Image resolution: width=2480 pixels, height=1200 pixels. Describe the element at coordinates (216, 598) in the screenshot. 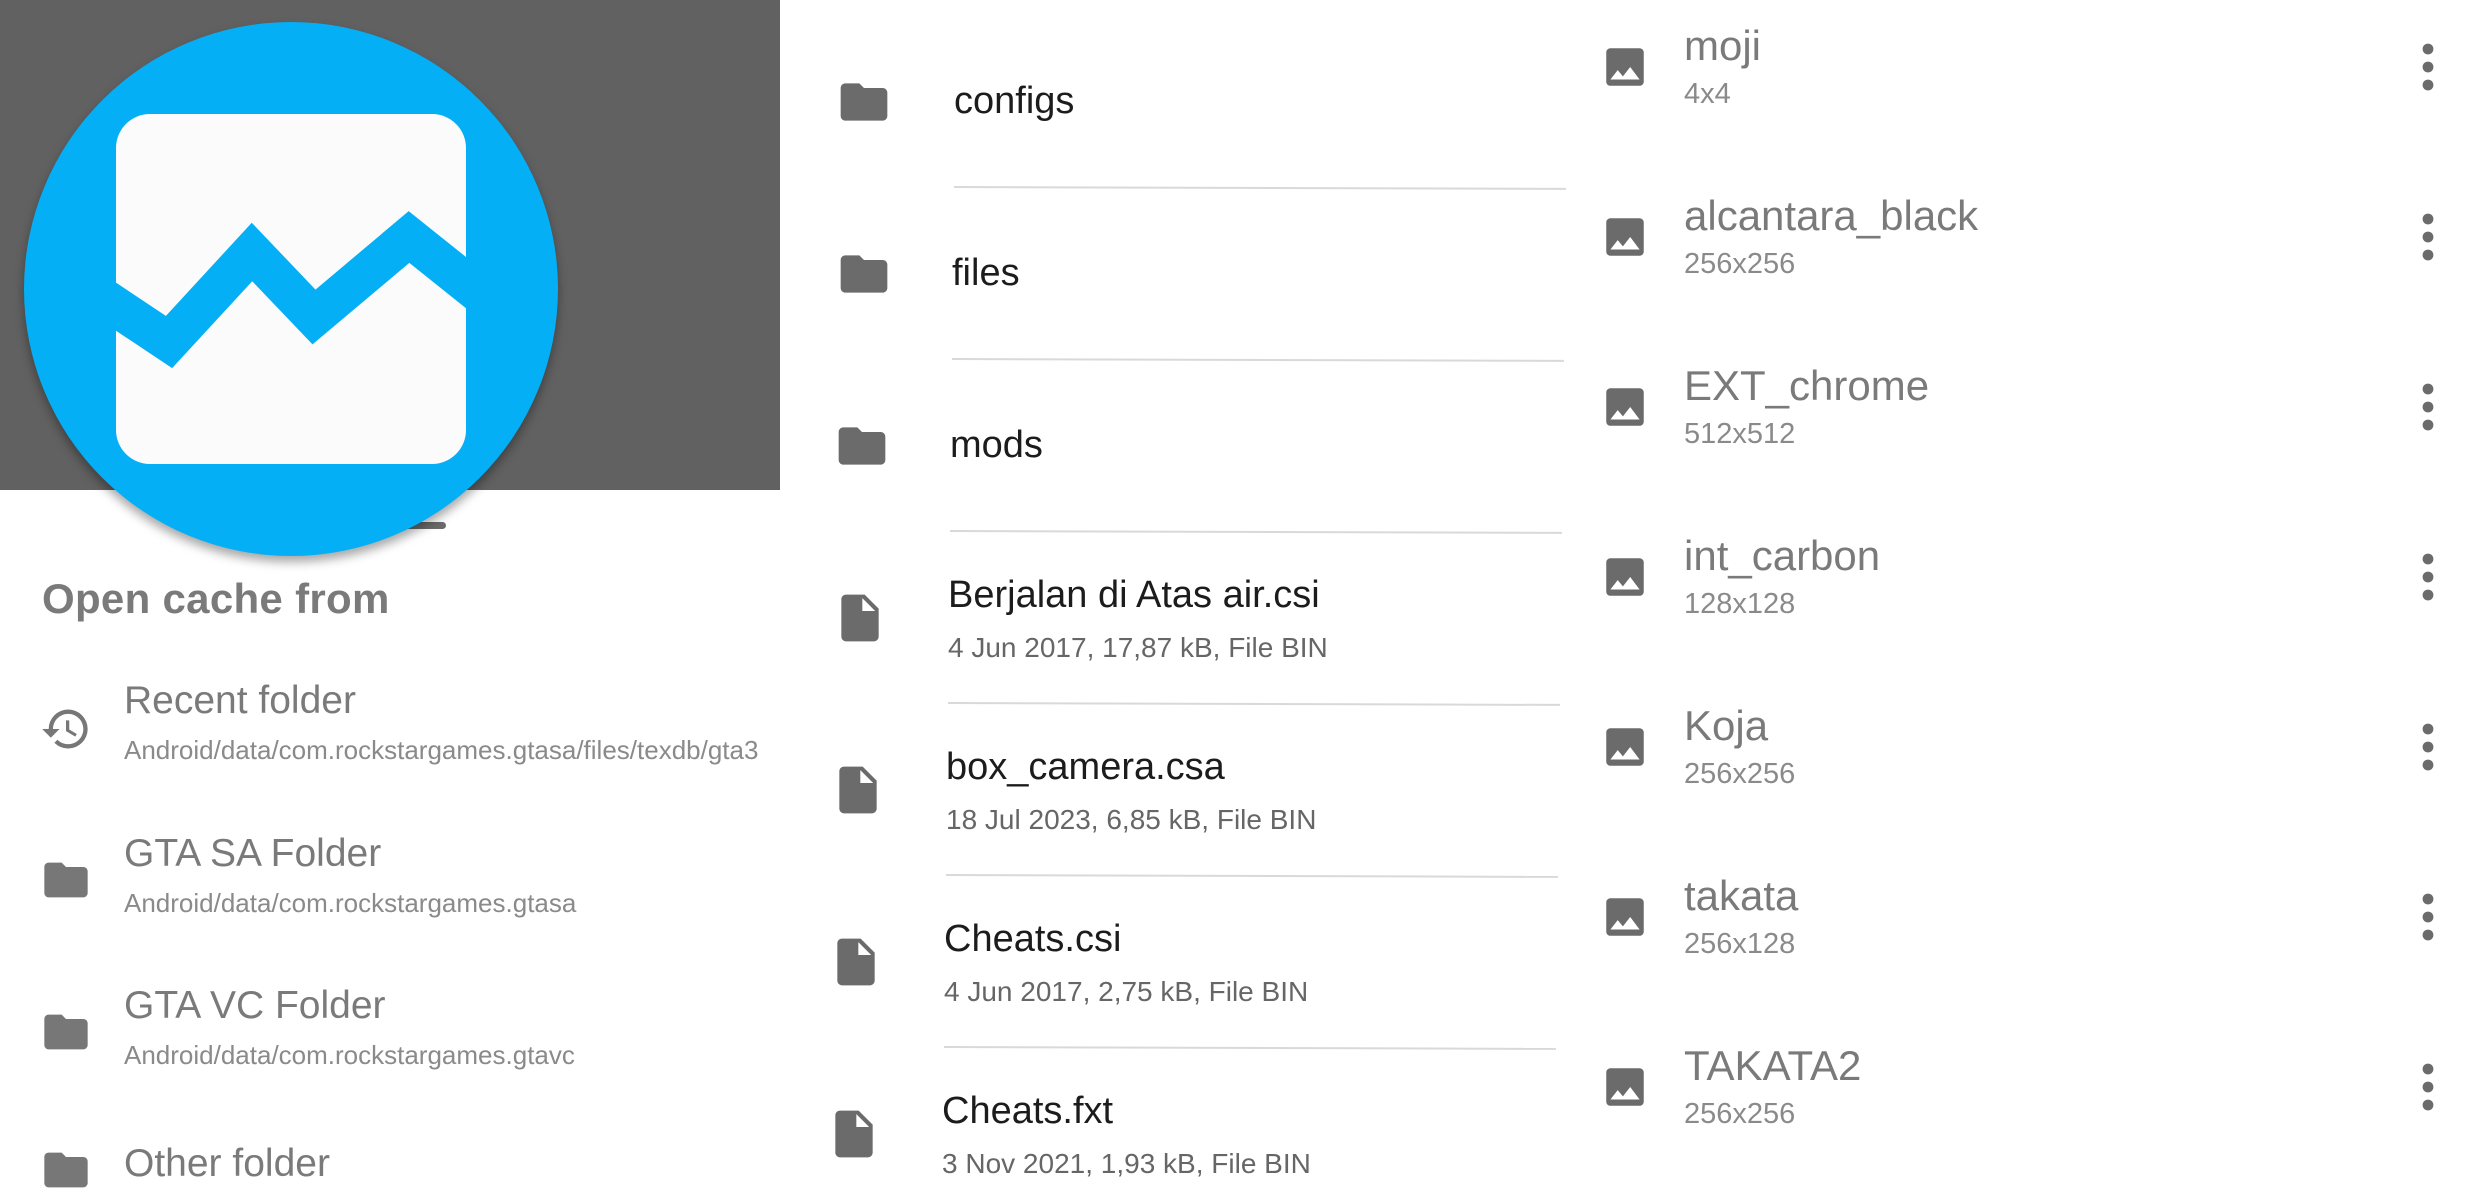

I see `sheet-title: Open cache from` at that location.